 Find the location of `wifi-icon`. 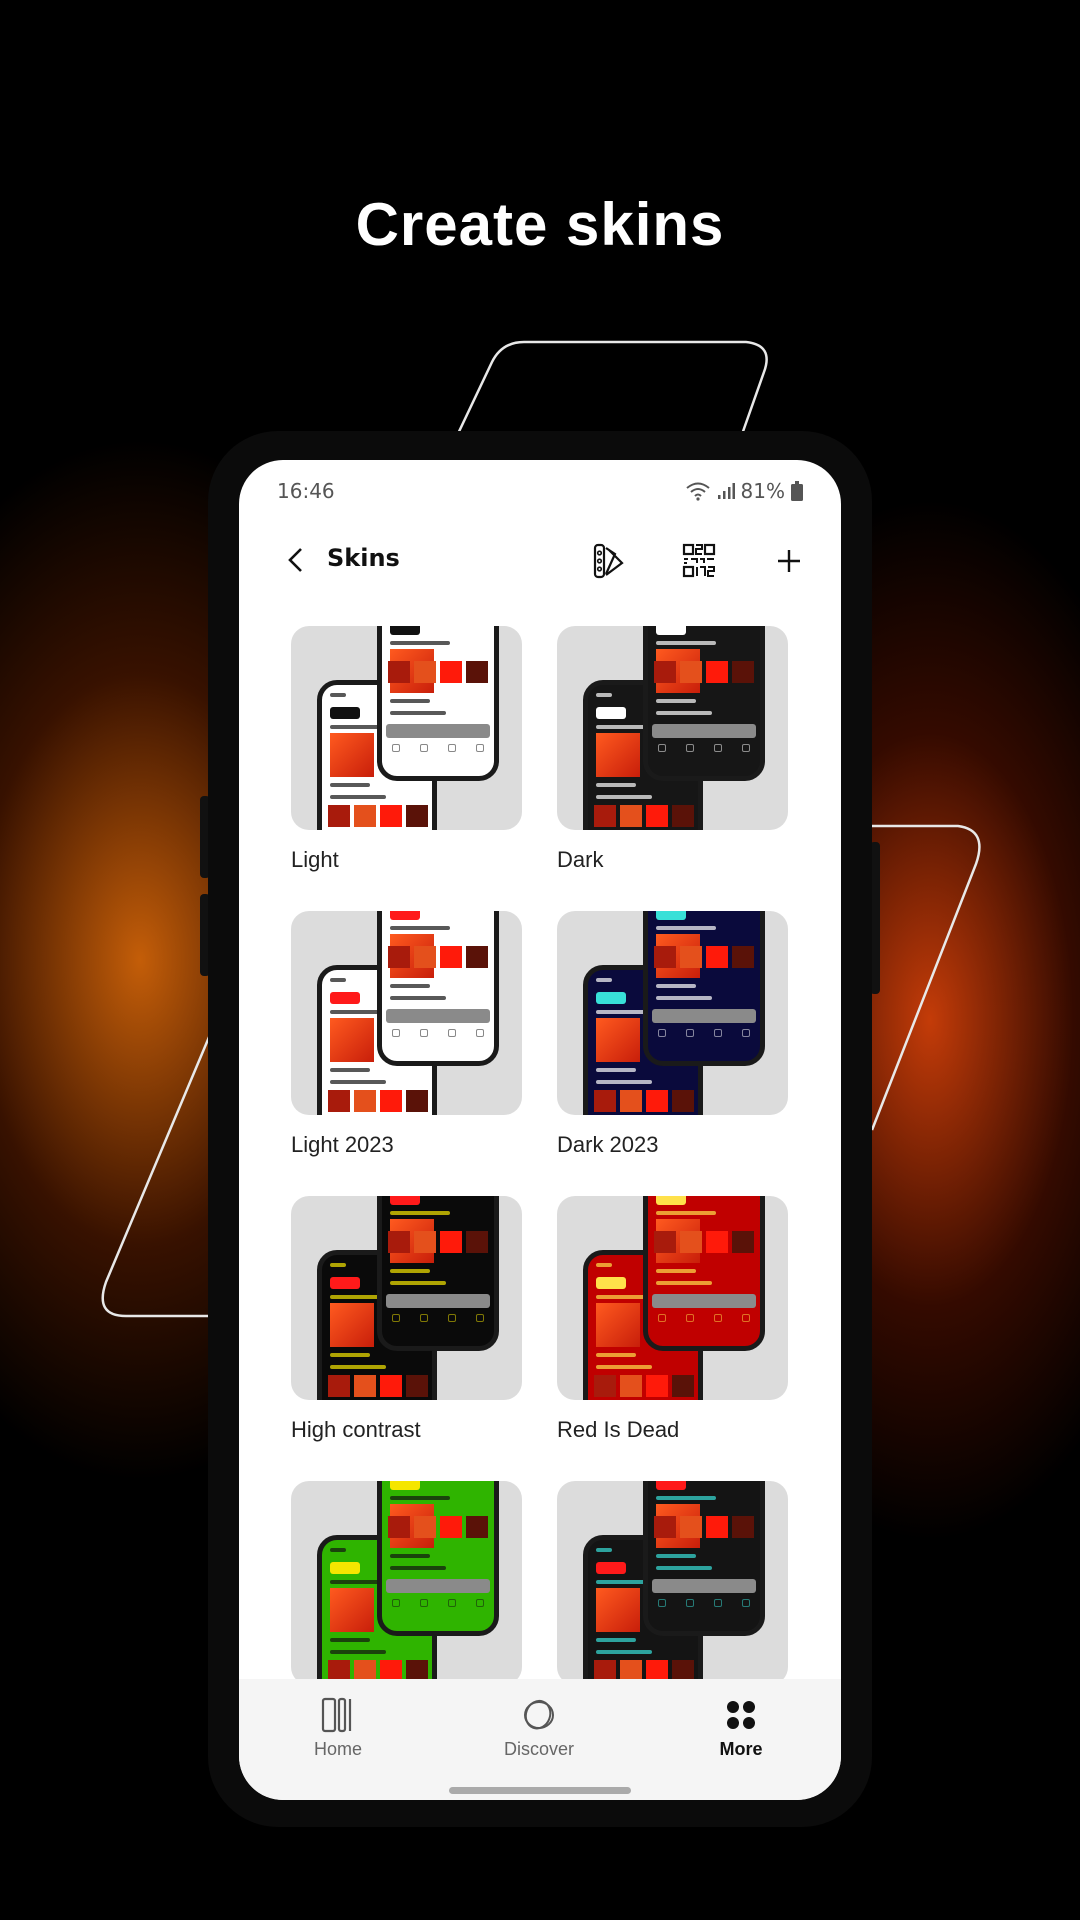

wifi-icon is located at coordinates (697, 491).